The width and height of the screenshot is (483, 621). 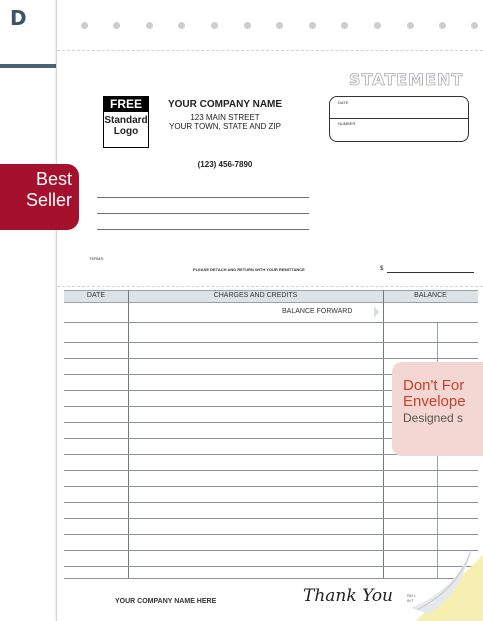 What do you see at coordinates (433, 418) in the screenshot?
I see `promo-subtext: Designed s` at bounding box center [433, 418].